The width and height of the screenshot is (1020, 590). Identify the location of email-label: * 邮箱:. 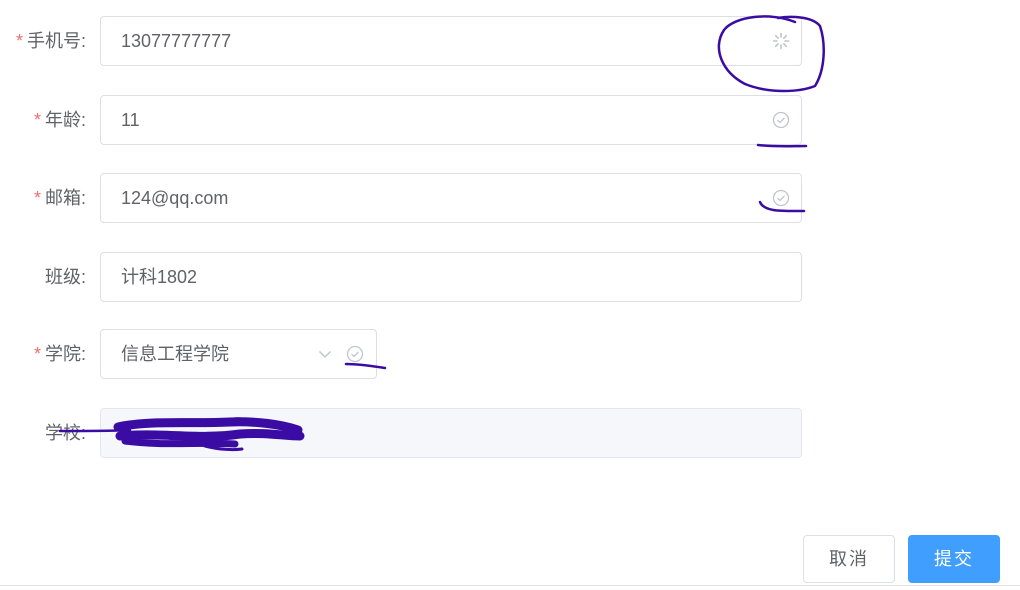
(60, 198).